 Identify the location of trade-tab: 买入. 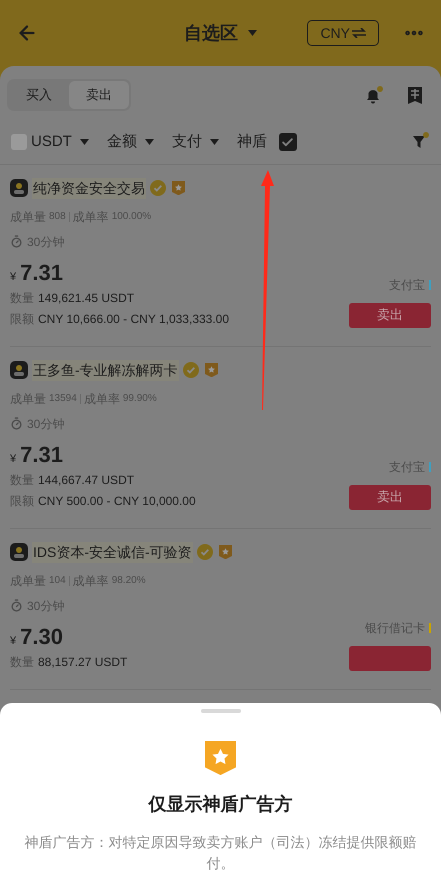
(39, 95).